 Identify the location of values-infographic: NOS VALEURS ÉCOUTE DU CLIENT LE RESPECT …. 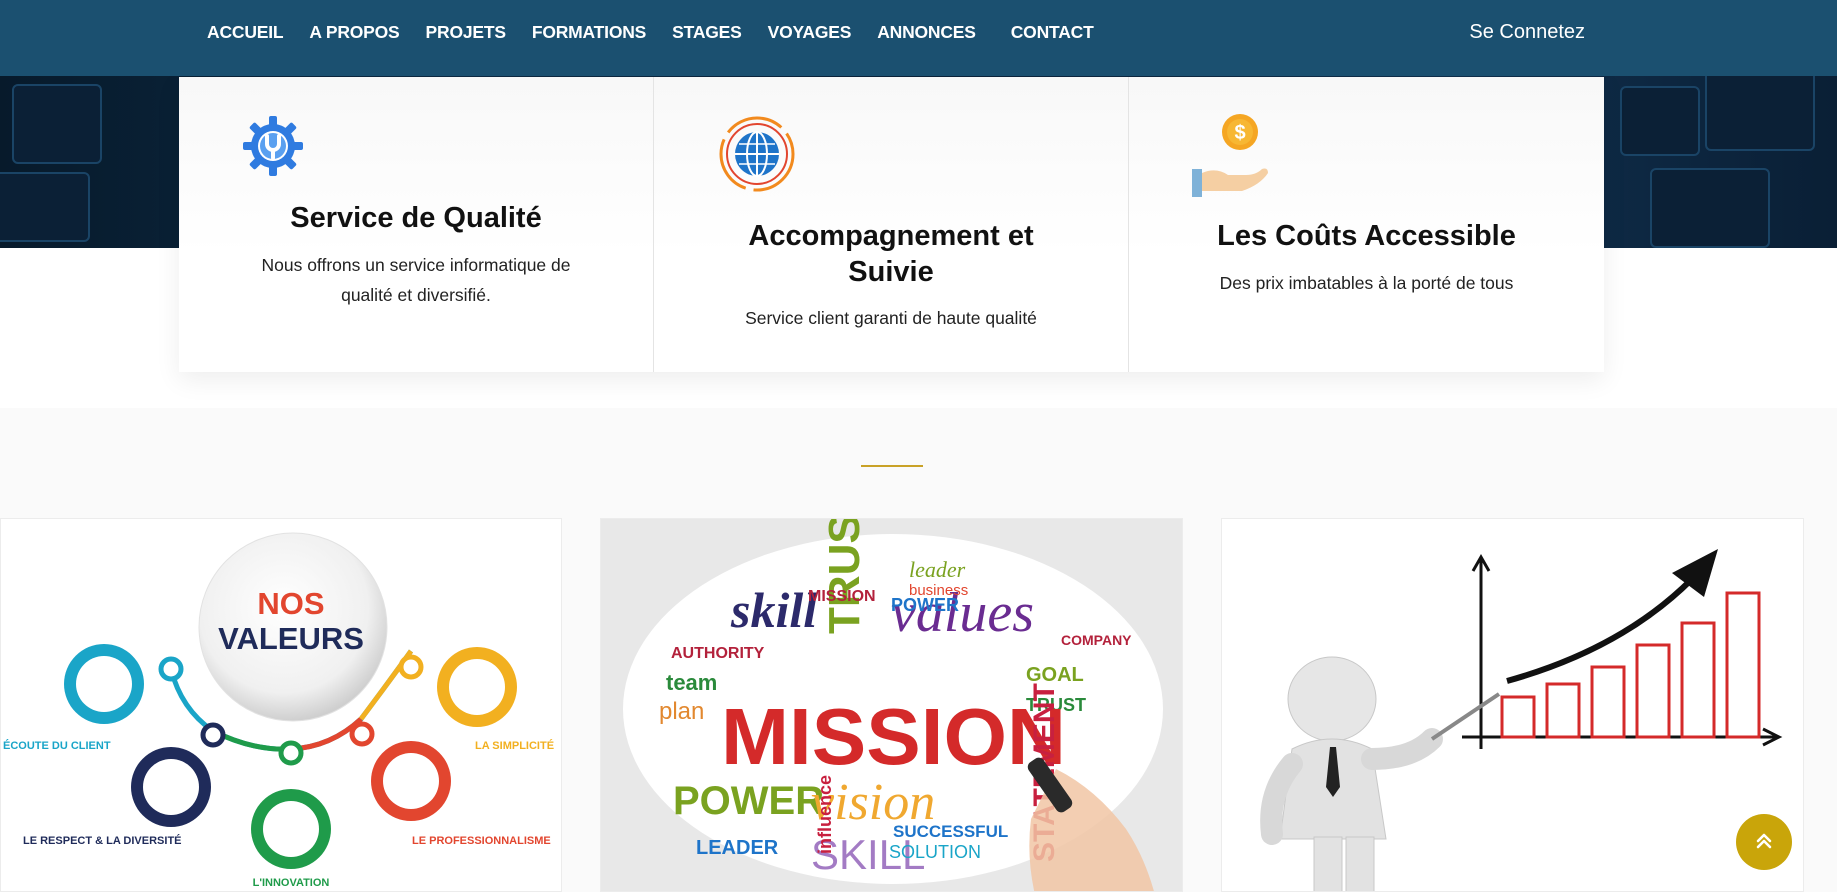
(278, 710).